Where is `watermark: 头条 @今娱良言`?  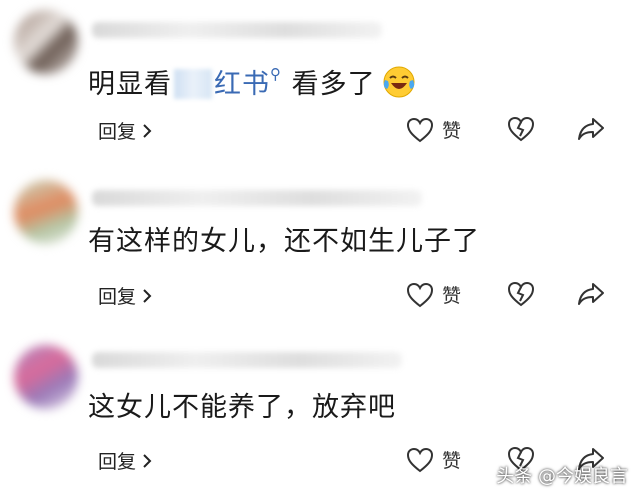 watermark: 头条 @今娱良言 is located at coordinates (562, 476).